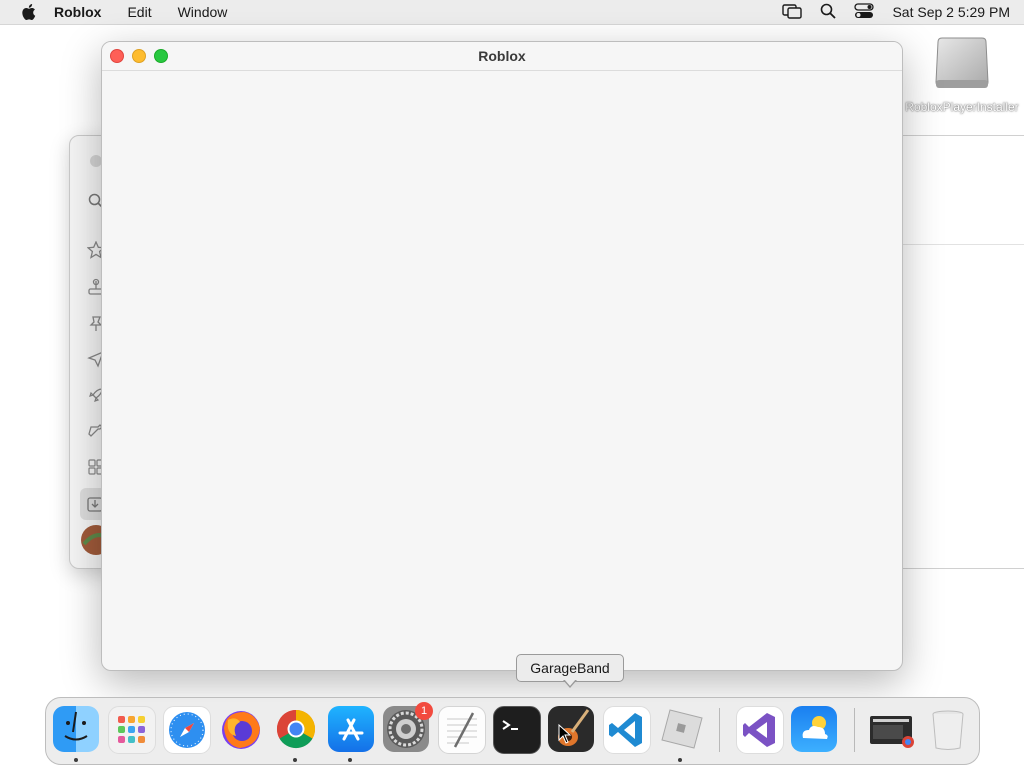 Image resolution: width=1024 pixels, height=768 pixels. I want to click on roblox-icon, so click(681, 729).